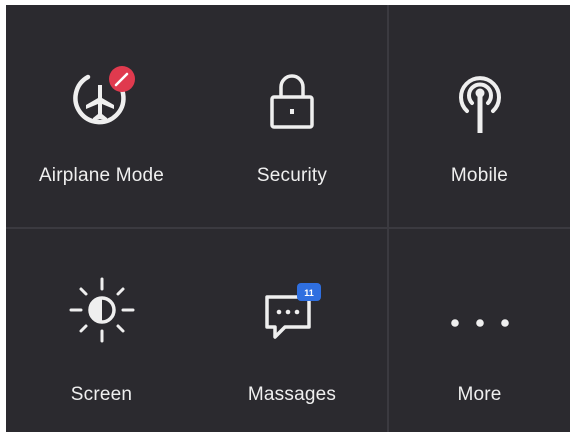 This screenshot has width=575, height=437. I want to click on airplane-icon, so click(103, 95).